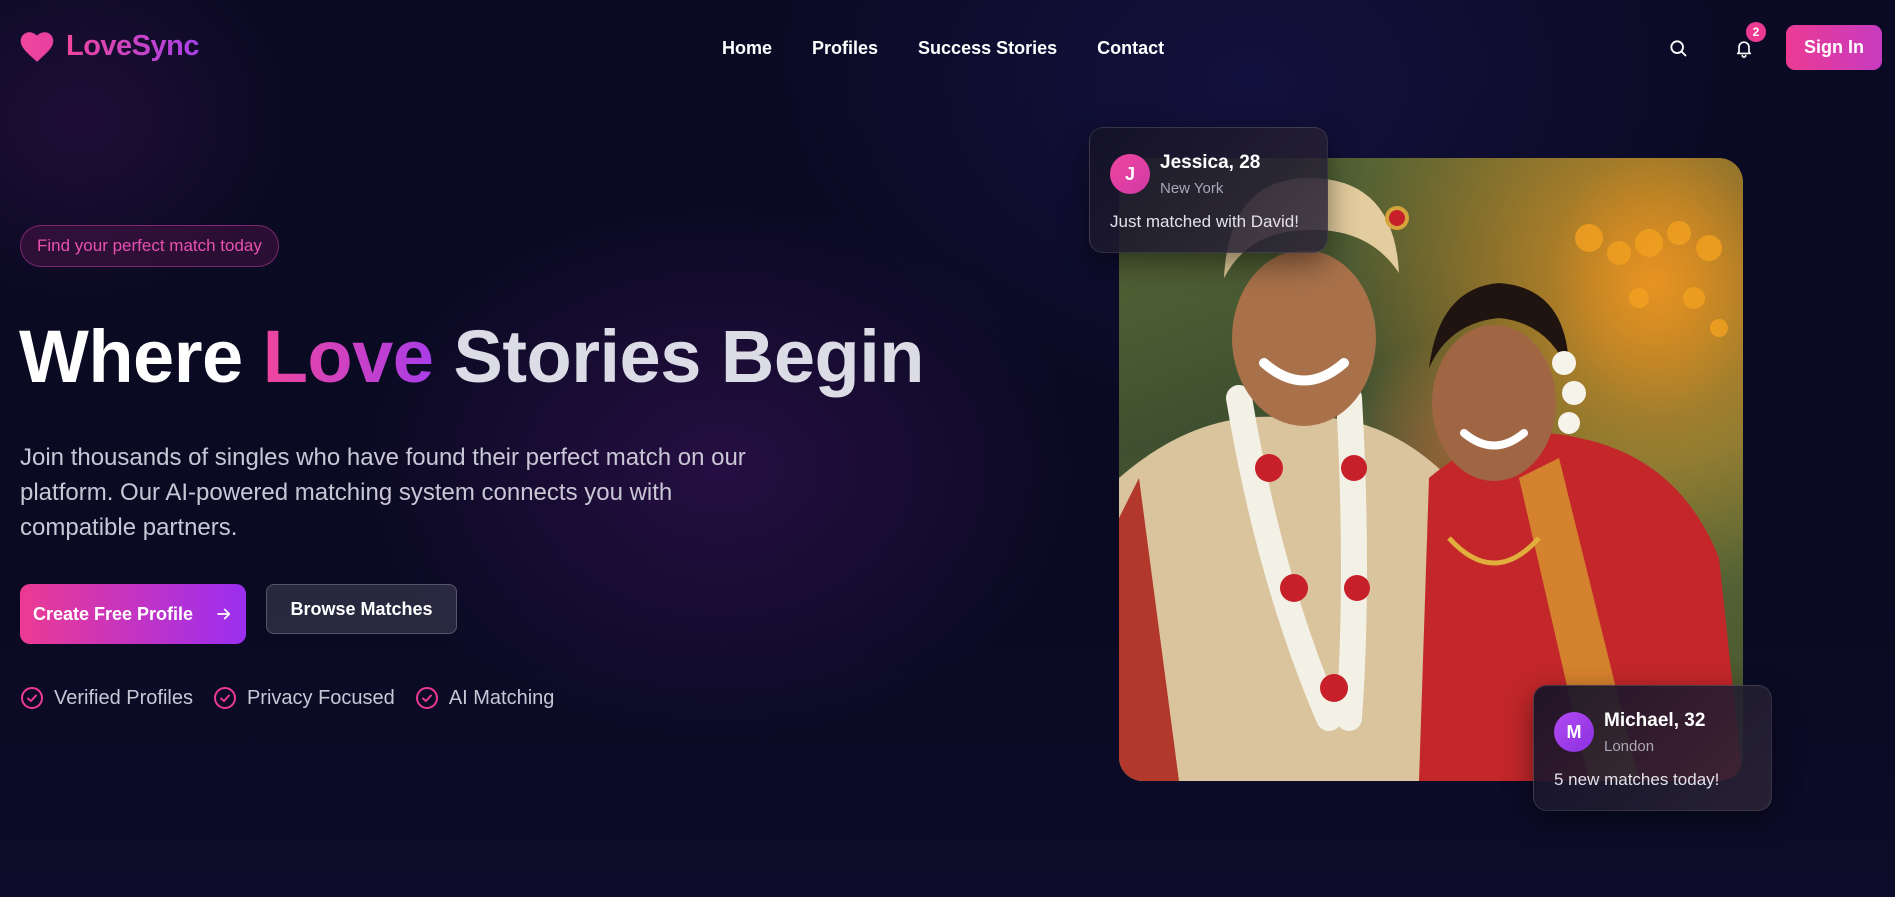 This screenshot has width=1895, height=897. Describe the element at coordinates (1756, 32) in the screenshot. I see `notification-badge: 2` at that location.